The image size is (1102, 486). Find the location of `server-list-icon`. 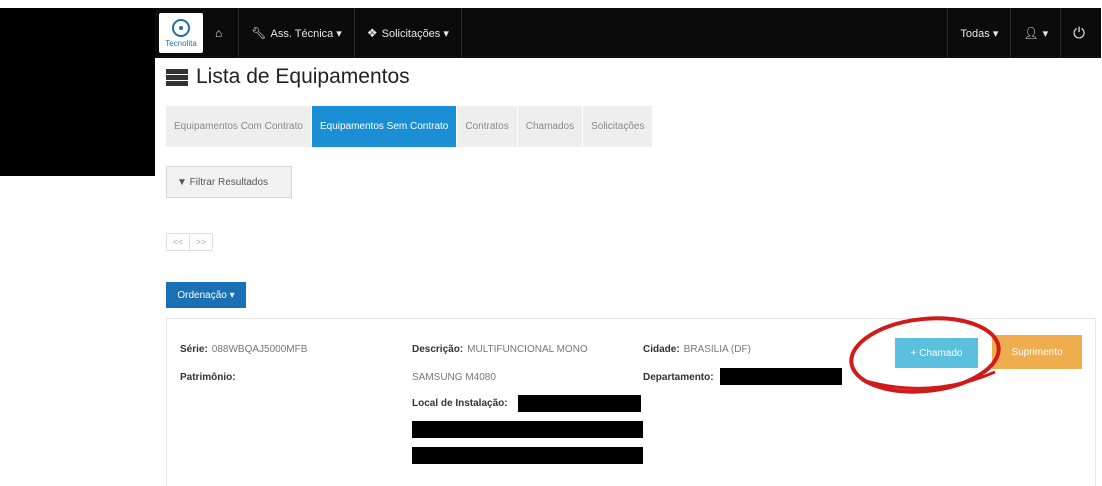

server-list-icon is located at coordinates (177, 77).